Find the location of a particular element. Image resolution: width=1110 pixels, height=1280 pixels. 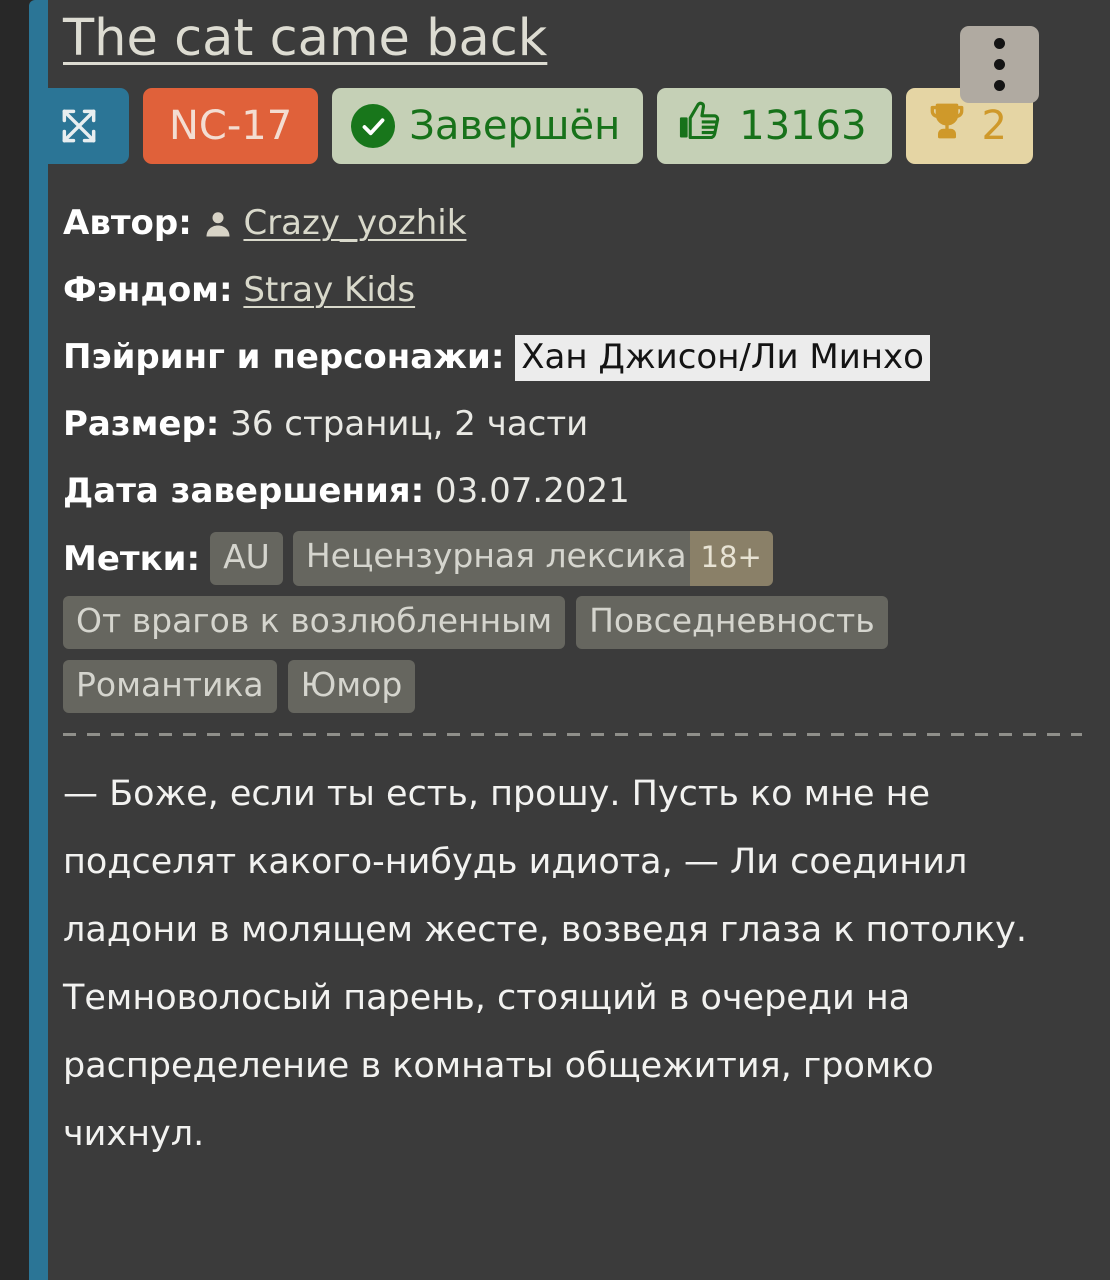

rating-label: NC-17 is located at coordinates (231, 126).